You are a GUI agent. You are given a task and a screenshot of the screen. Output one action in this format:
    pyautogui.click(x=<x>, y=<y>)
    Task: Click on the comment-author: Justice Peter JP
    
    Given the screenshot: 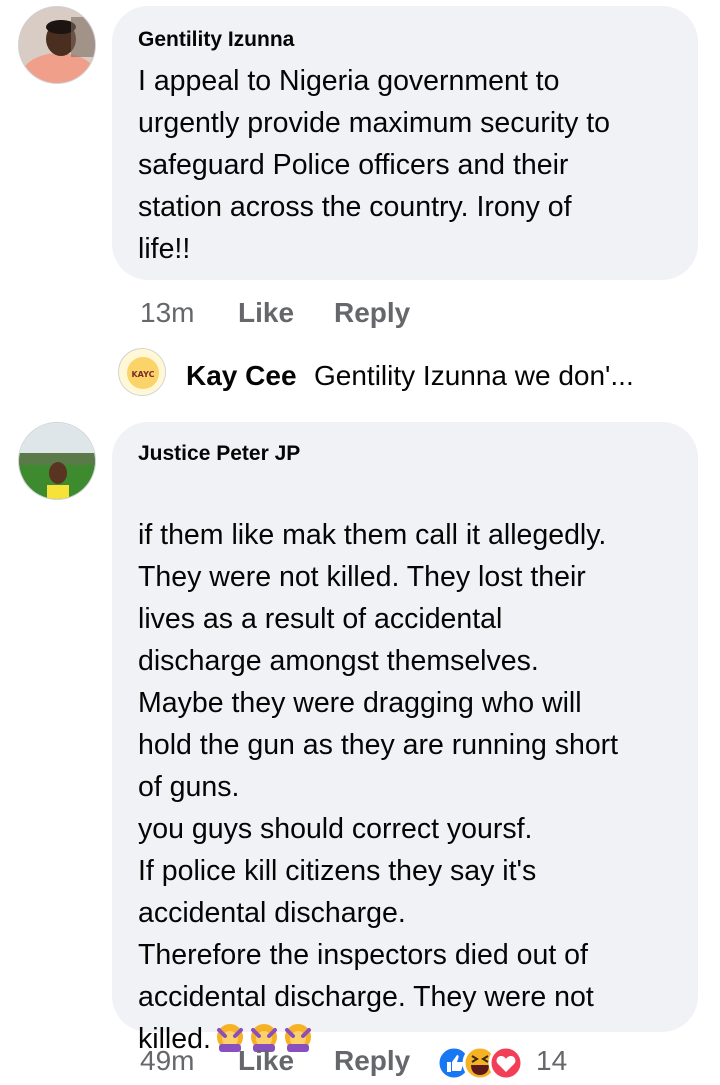 What is the action you would take?
    pyautogui.click(x=219, y=454)
    